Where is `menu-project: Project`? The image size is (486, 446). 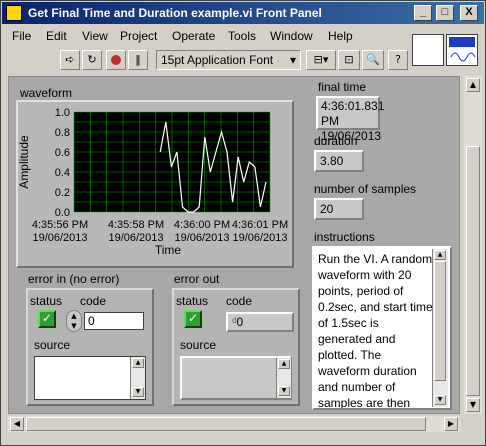 menu-project: Project is located at coordinates (138, 36).